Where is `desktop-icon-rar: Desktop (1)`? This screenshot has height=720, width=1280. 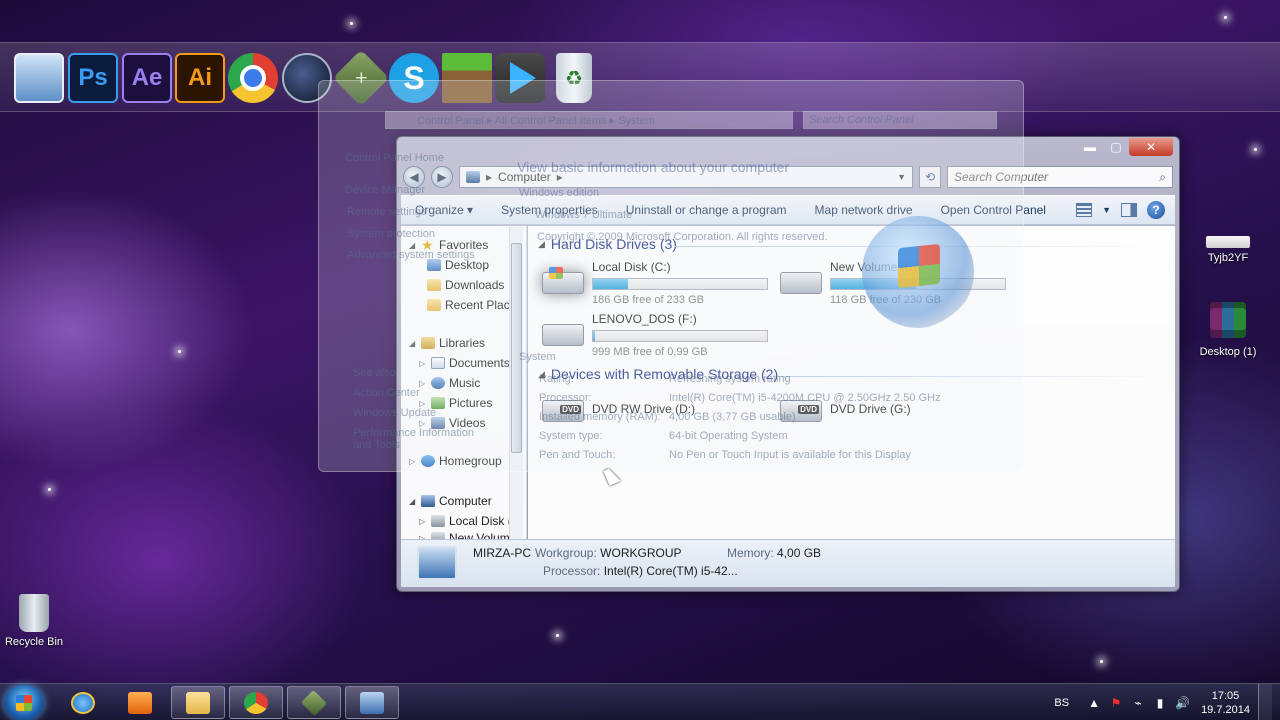 desktop-icon-rar: Desktop (1) is located at coordinates (1228, 330).